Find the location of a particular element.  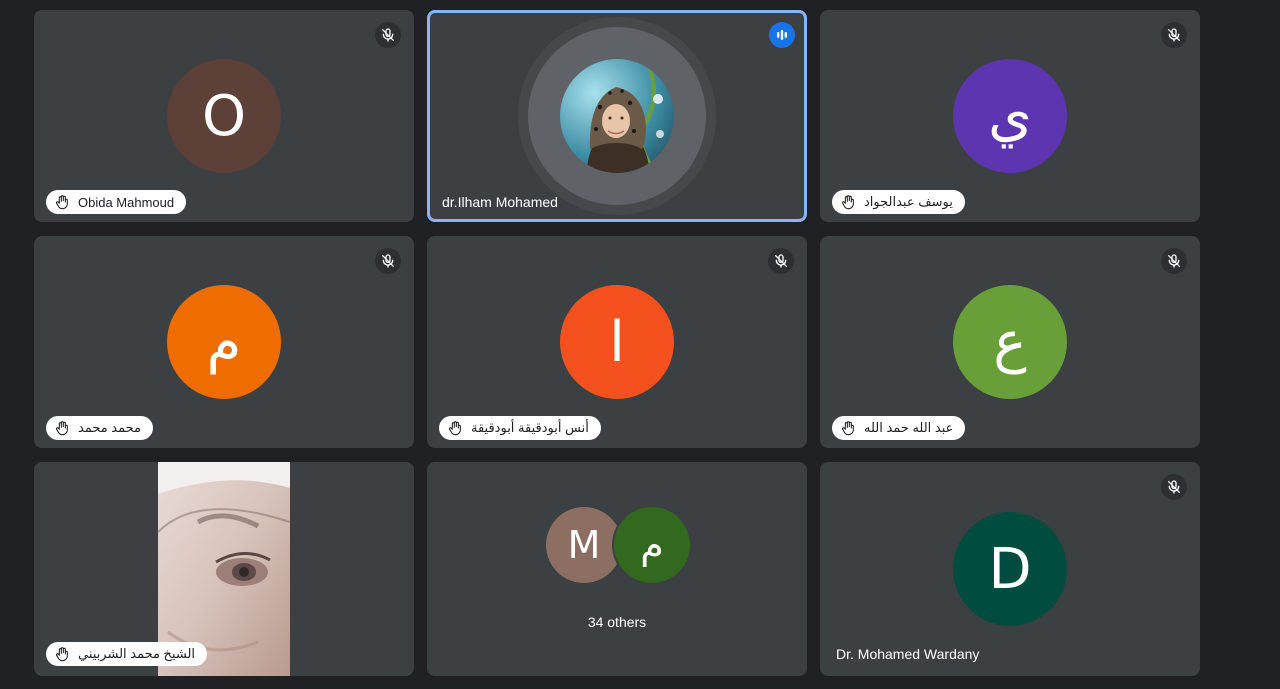

participant-tile: O Obida Mahmoud is located at coordinates (224, 116).